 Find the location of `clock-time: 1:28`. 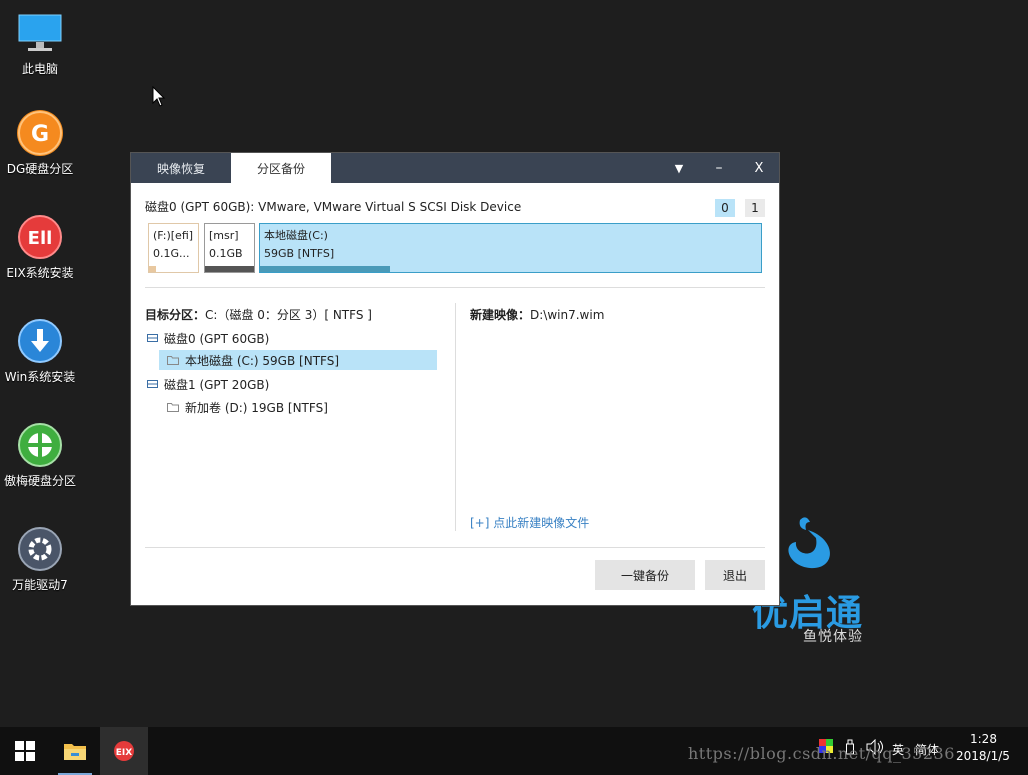

clock-time: 1:28 is located at coordinates (983, 739).